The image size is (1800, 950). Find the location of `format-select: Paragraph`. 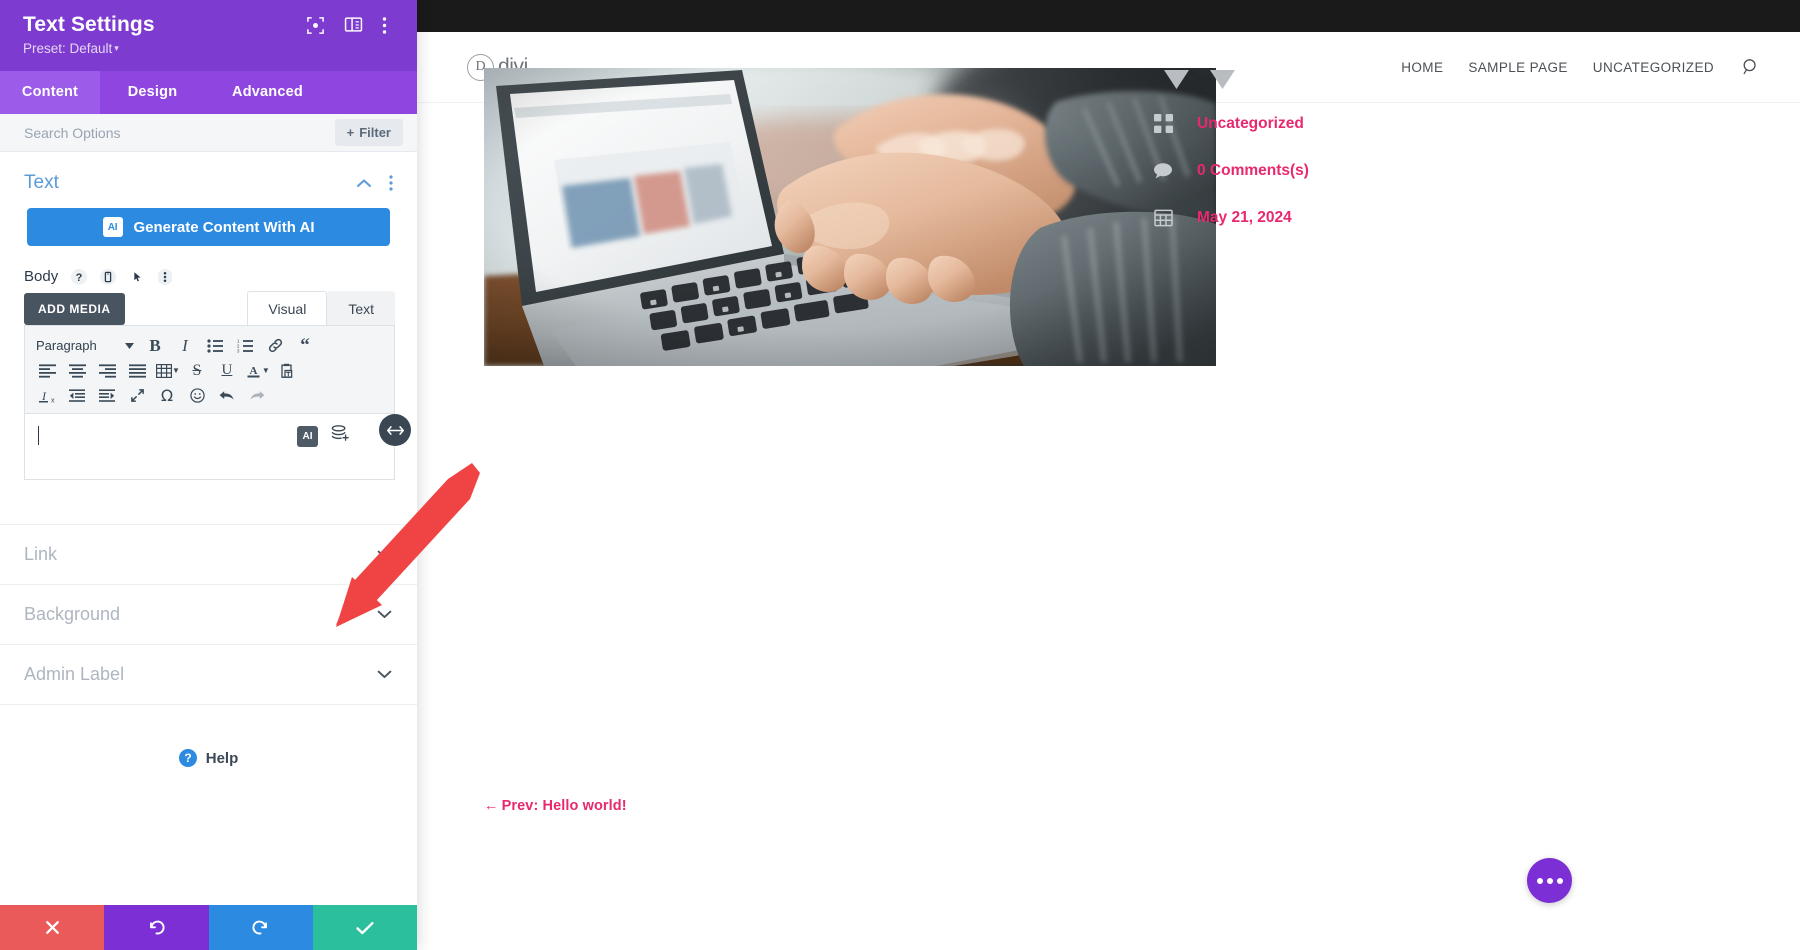

format-select: Paragraph is located at coordinates (86, 345).